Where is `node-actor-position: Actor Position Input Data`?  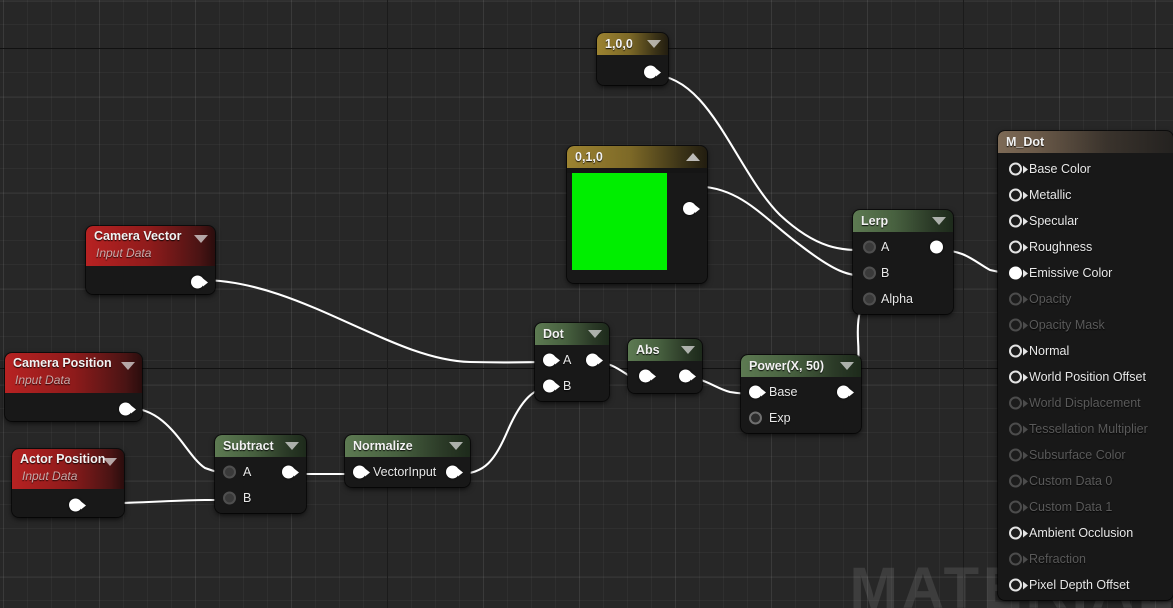
node-actor-position: Actor Position Input Data is located at coordinates (68, 483).